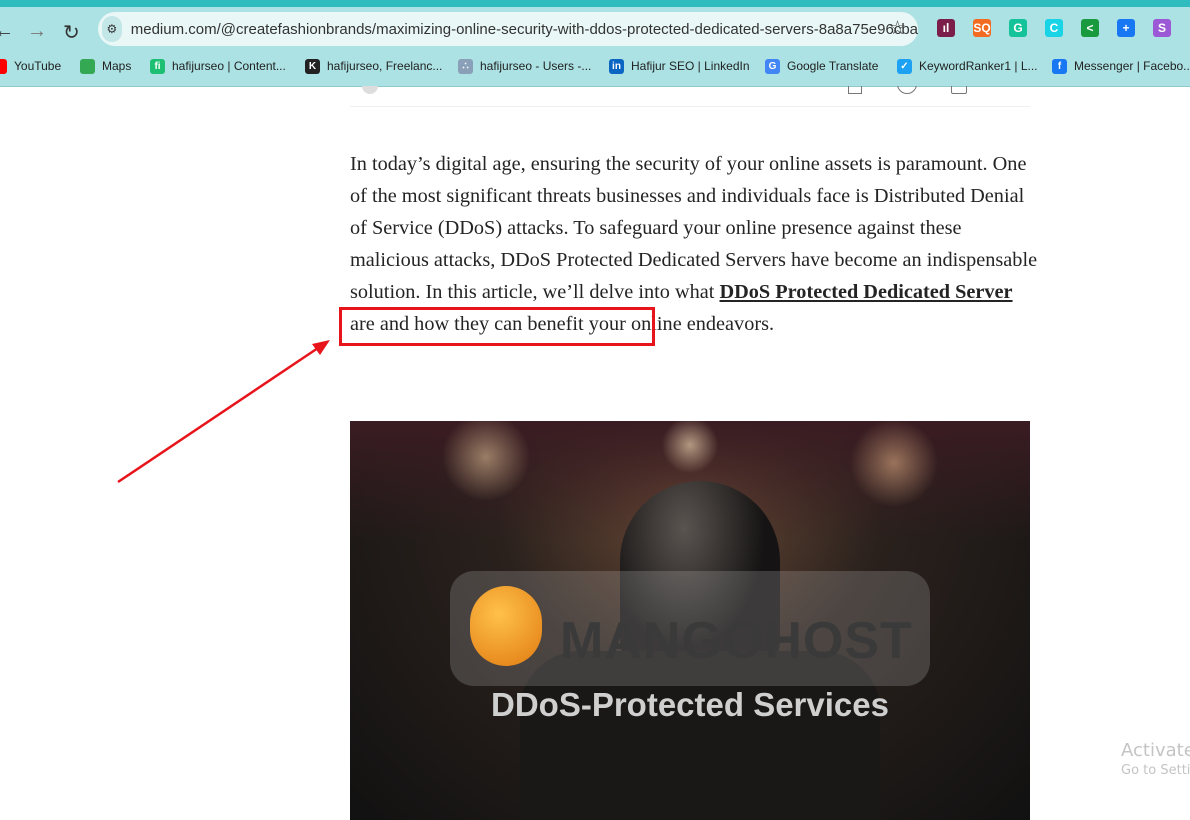  What do you see at coordinates (1155, 770) in the screenshot?
I see `watermark-subtitle: Go to Setti` at bounding box center [1155, 770].